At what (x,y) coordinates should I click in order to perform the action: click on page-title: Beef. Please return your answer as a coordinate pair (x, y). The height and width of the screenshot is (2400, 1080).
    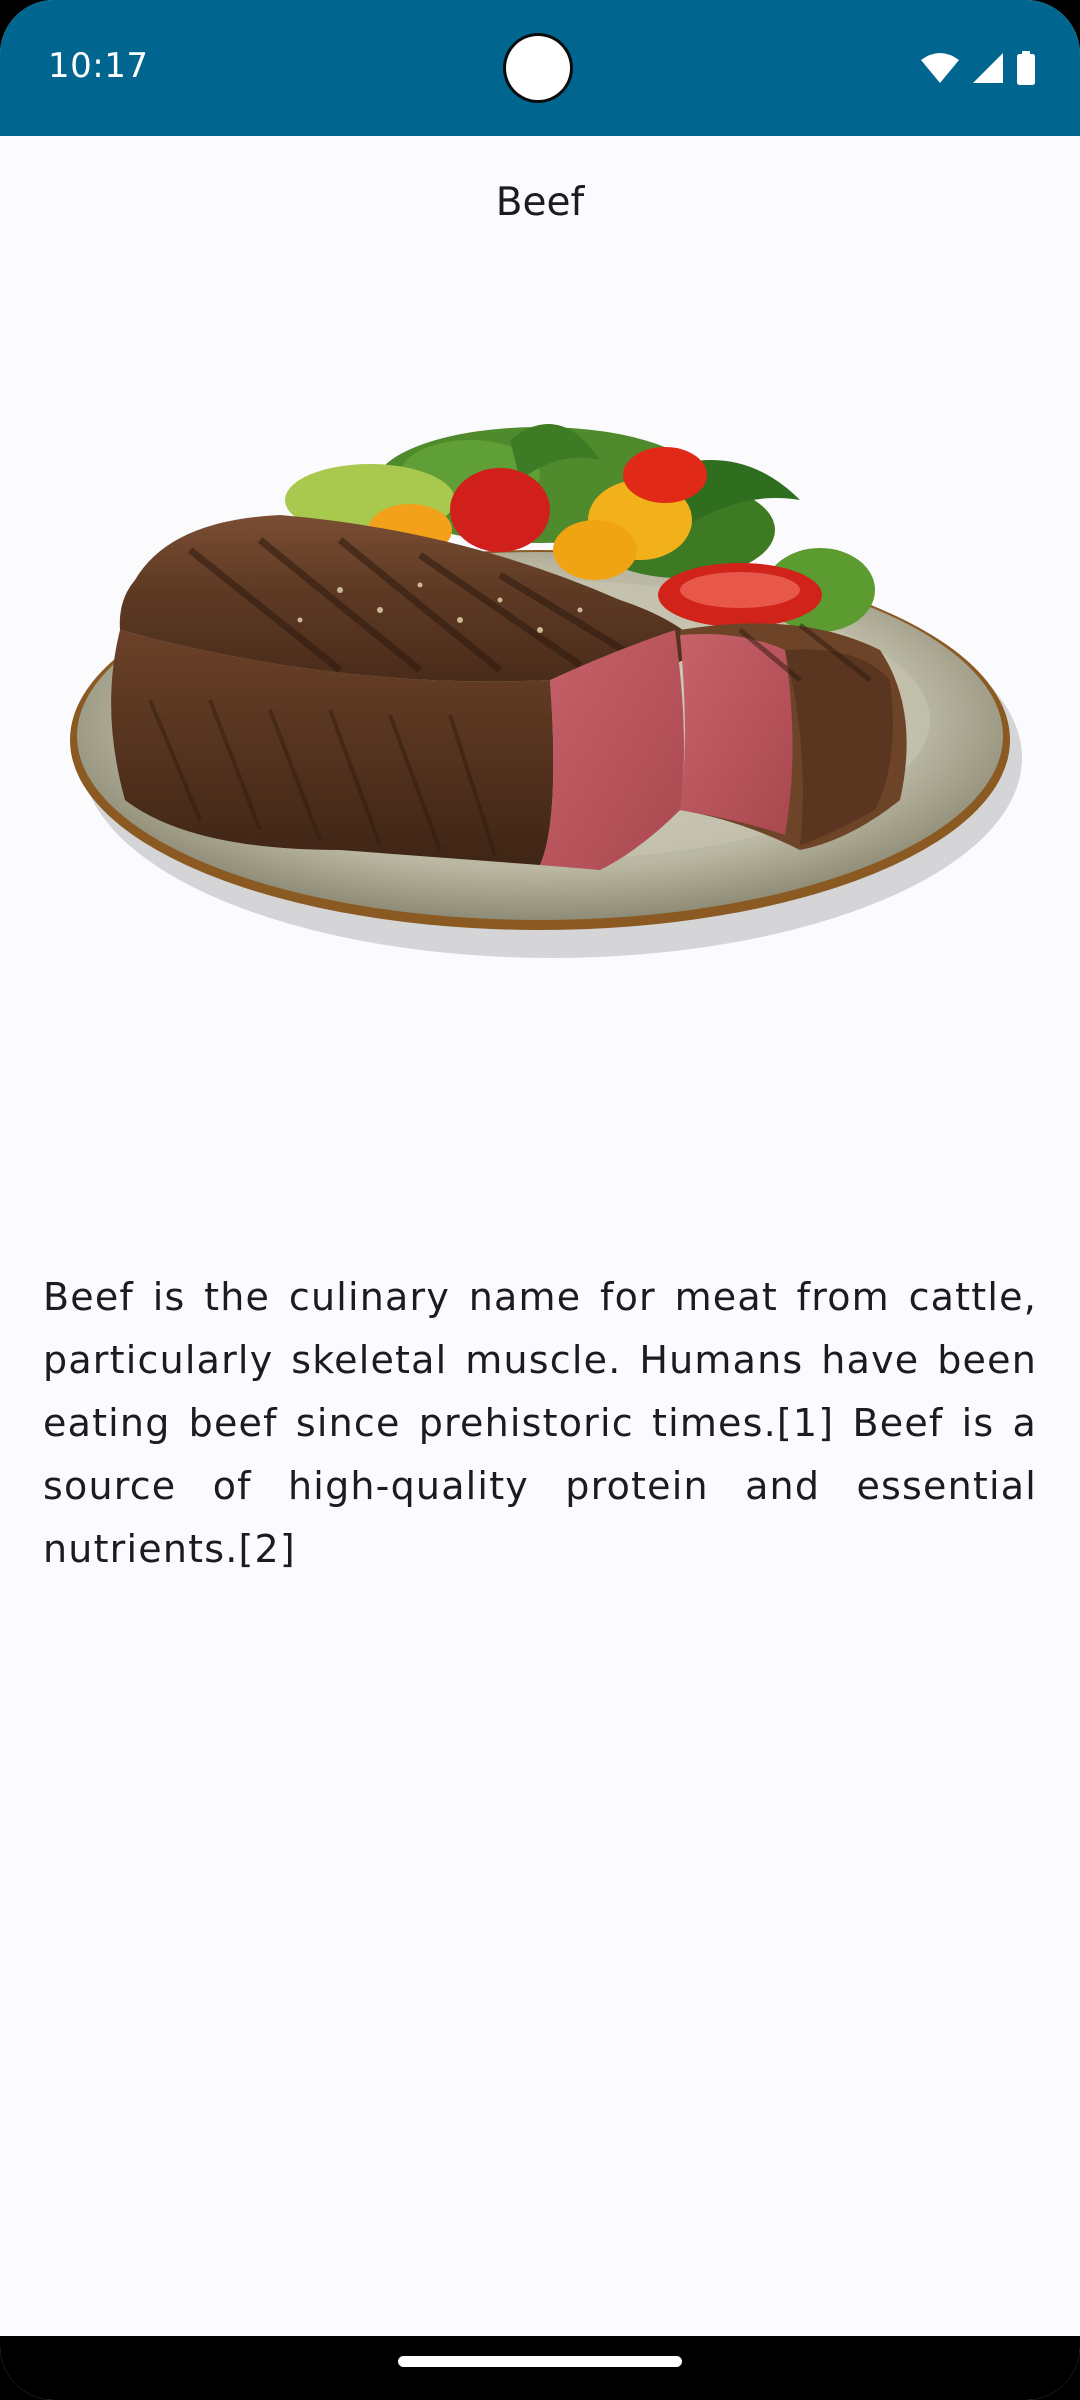
    Looking at the image, I should click on (540, 202).